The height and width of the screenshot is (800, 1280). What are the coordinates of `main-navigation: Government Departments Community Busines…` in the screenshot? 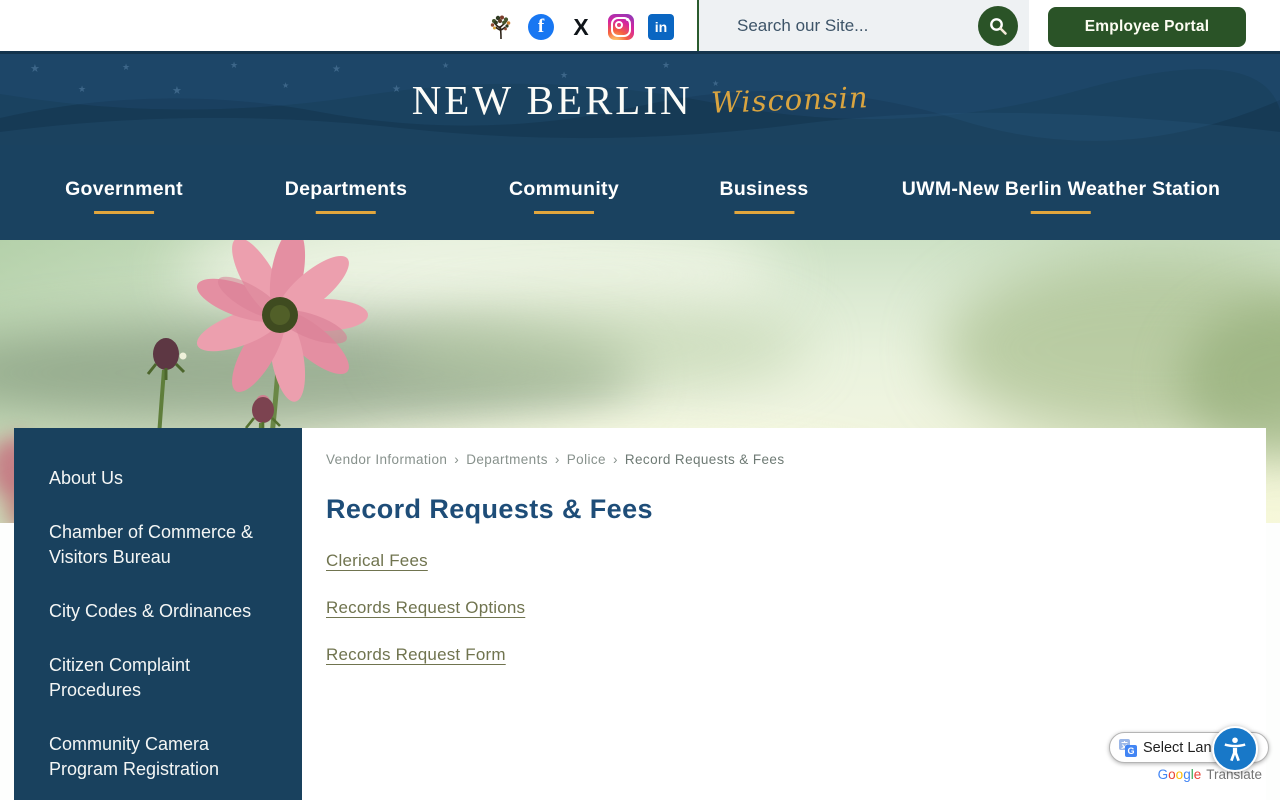 It's located at (640, 192).